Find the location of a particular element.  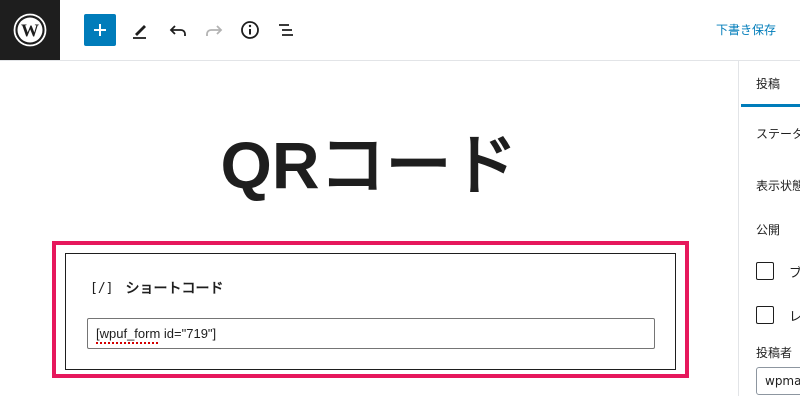

details-button is located at coordinates (250, 30).